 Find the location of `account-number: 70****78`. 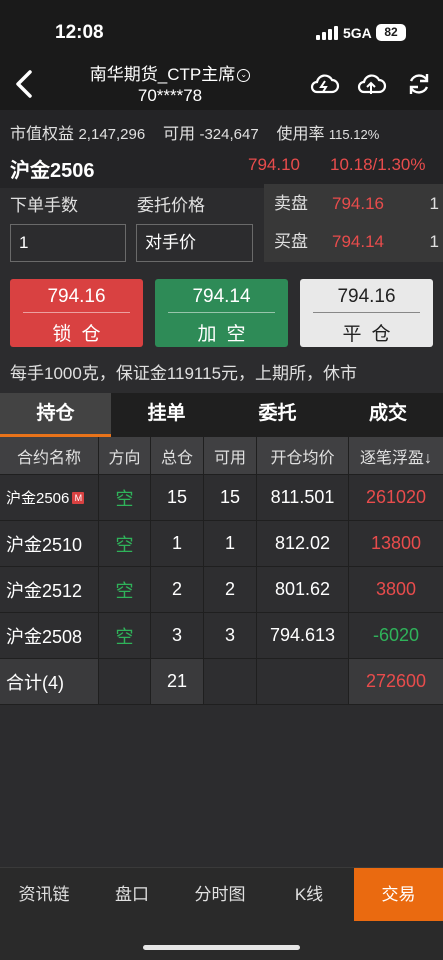

account-number: 70****78 is located at coordinates (170, 95).